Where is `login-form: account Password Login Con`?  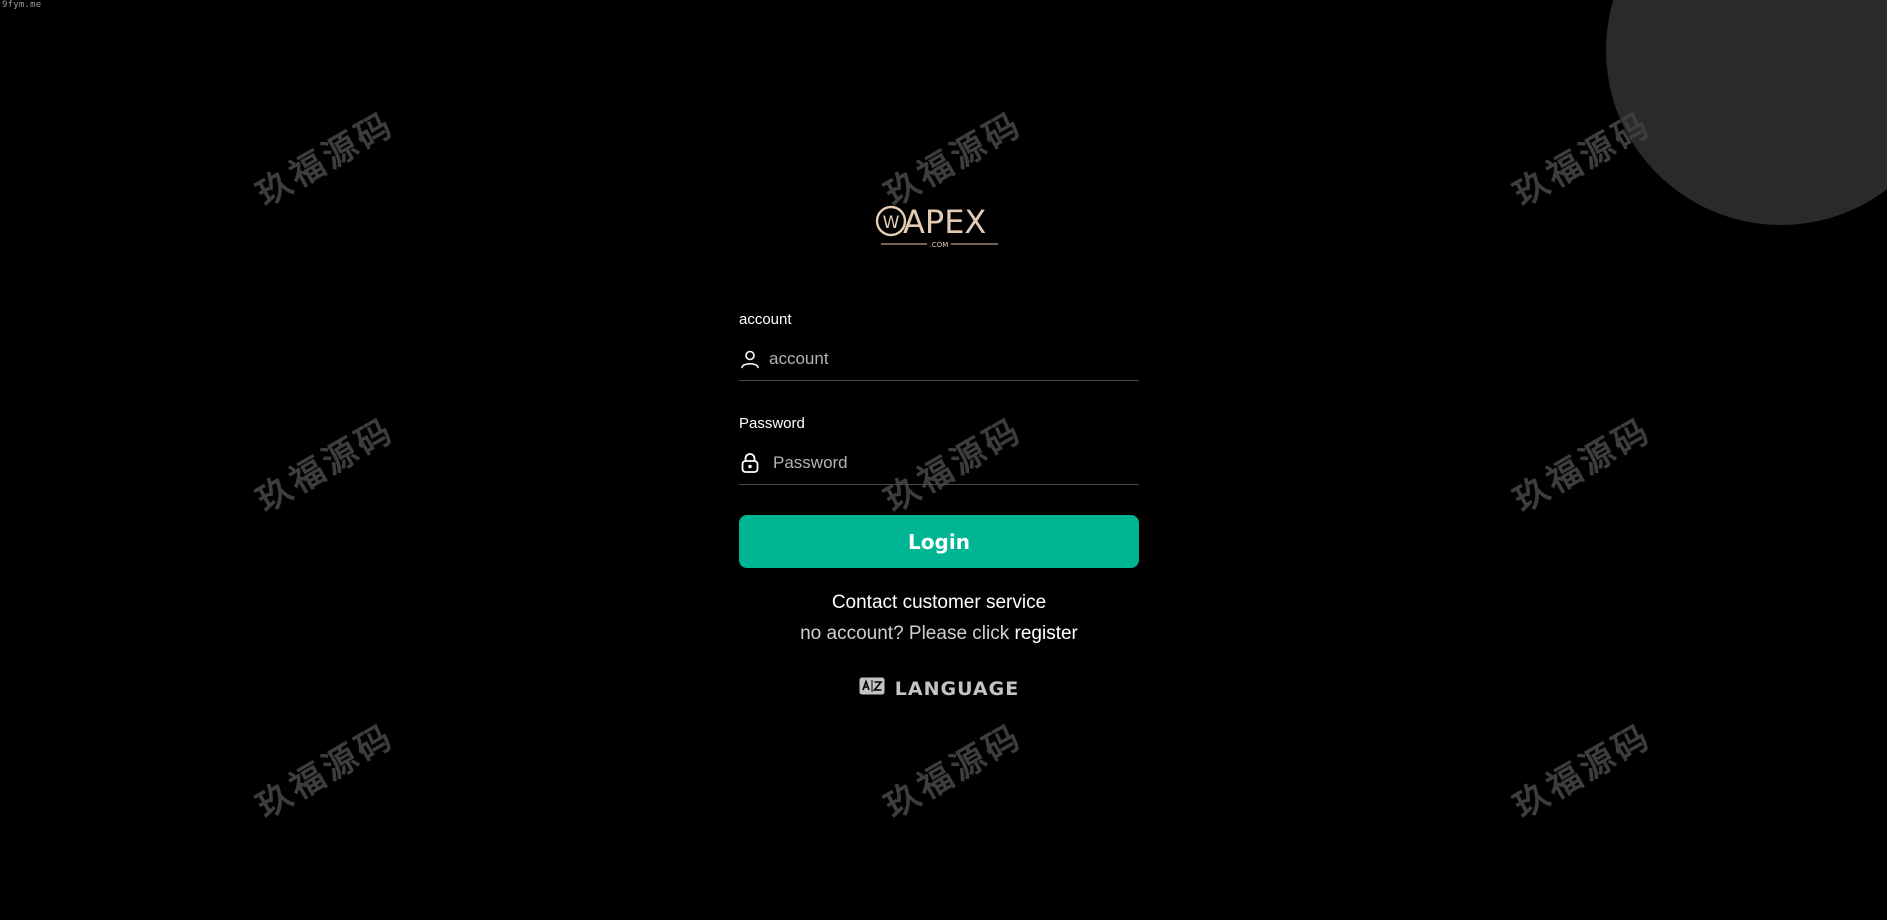 login-form: account Password Login Con is located at coordinates (939, 505).